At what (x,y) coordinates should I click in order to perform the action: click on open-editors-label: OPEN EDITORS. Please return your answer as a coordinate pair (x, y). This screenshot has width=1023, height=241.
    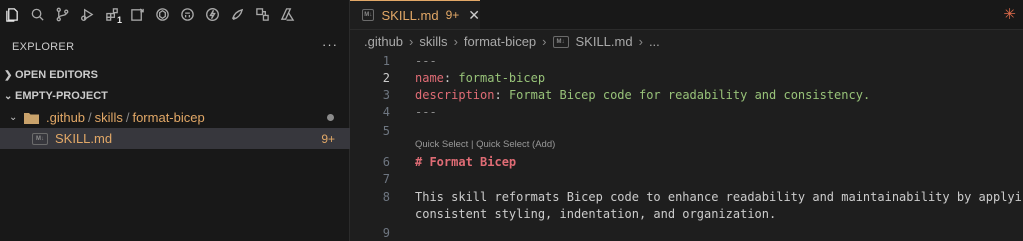
    Looking at the image, I should click on (56, 75).